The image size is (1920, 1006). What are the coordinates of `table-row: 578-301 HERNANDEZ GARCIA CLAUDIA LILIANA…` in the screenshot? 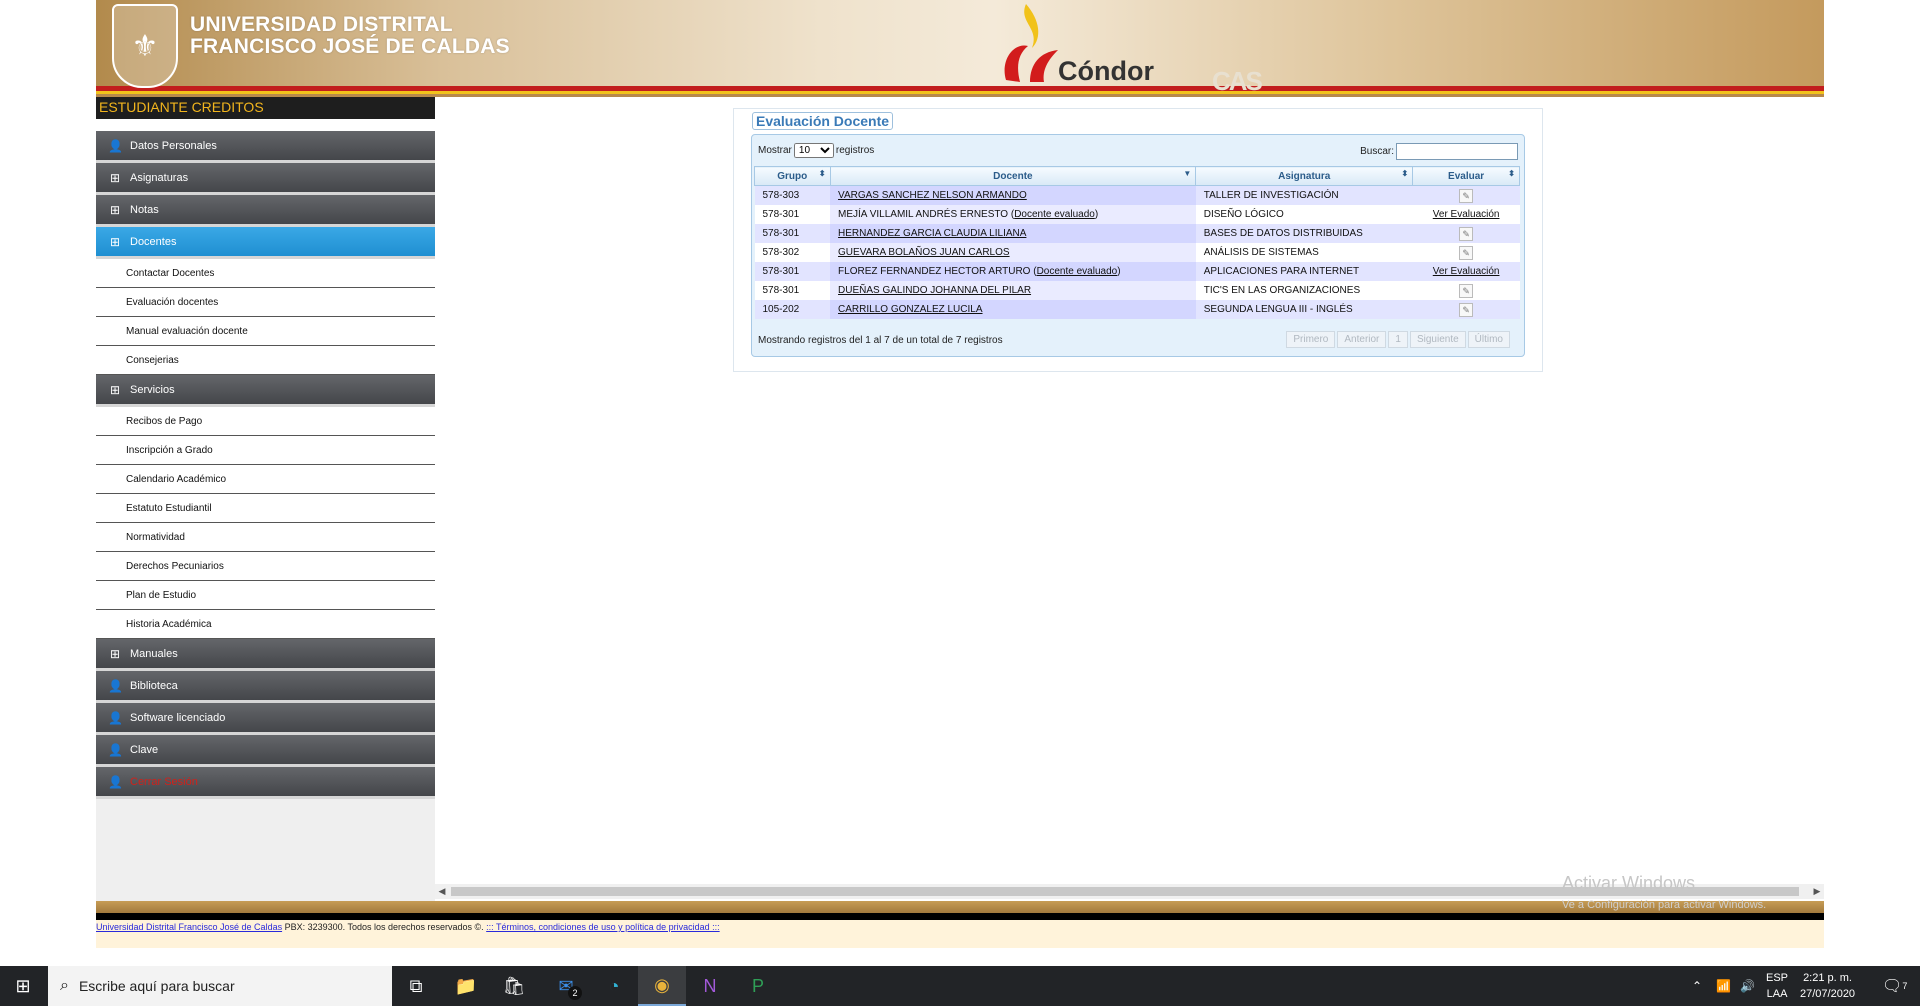 It's located at (1137, 233).